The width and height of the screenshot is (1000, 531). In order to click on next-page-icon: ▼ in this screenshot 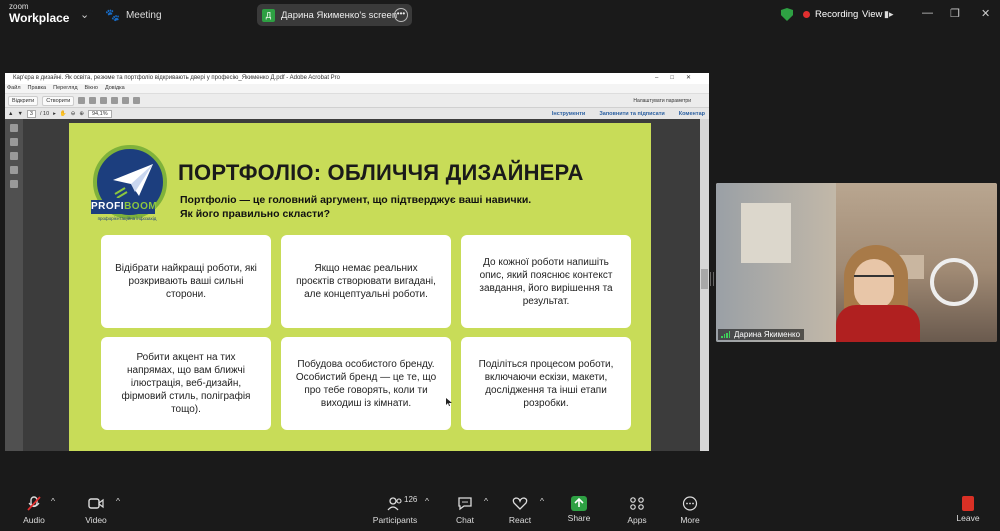, I will do `click(19, 114)`.